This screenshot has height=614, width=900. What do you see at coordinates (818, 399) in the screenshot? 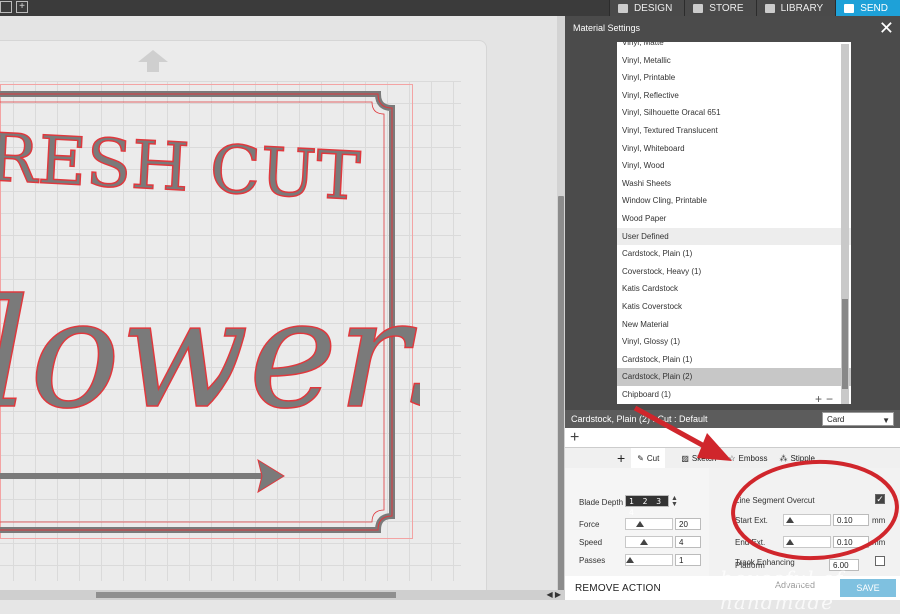
I see `add-material-button: +` at bounding box center [818, 399].